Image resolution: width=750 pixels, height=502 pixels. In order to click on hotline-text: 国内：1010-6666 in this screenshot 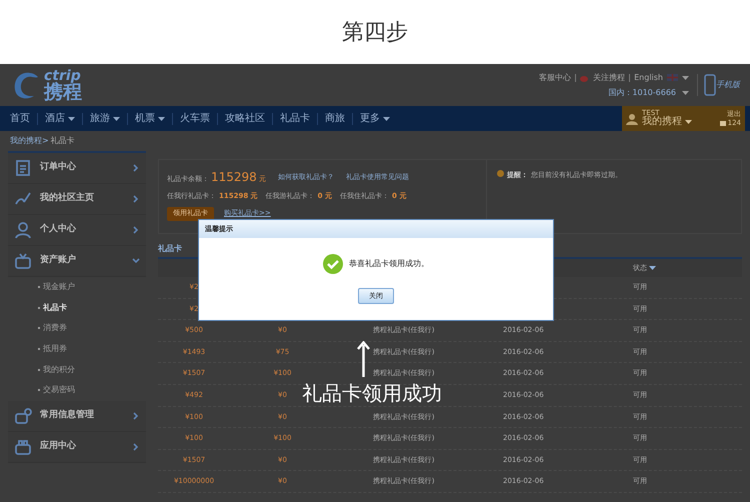, I will do `click(642, 92)`.